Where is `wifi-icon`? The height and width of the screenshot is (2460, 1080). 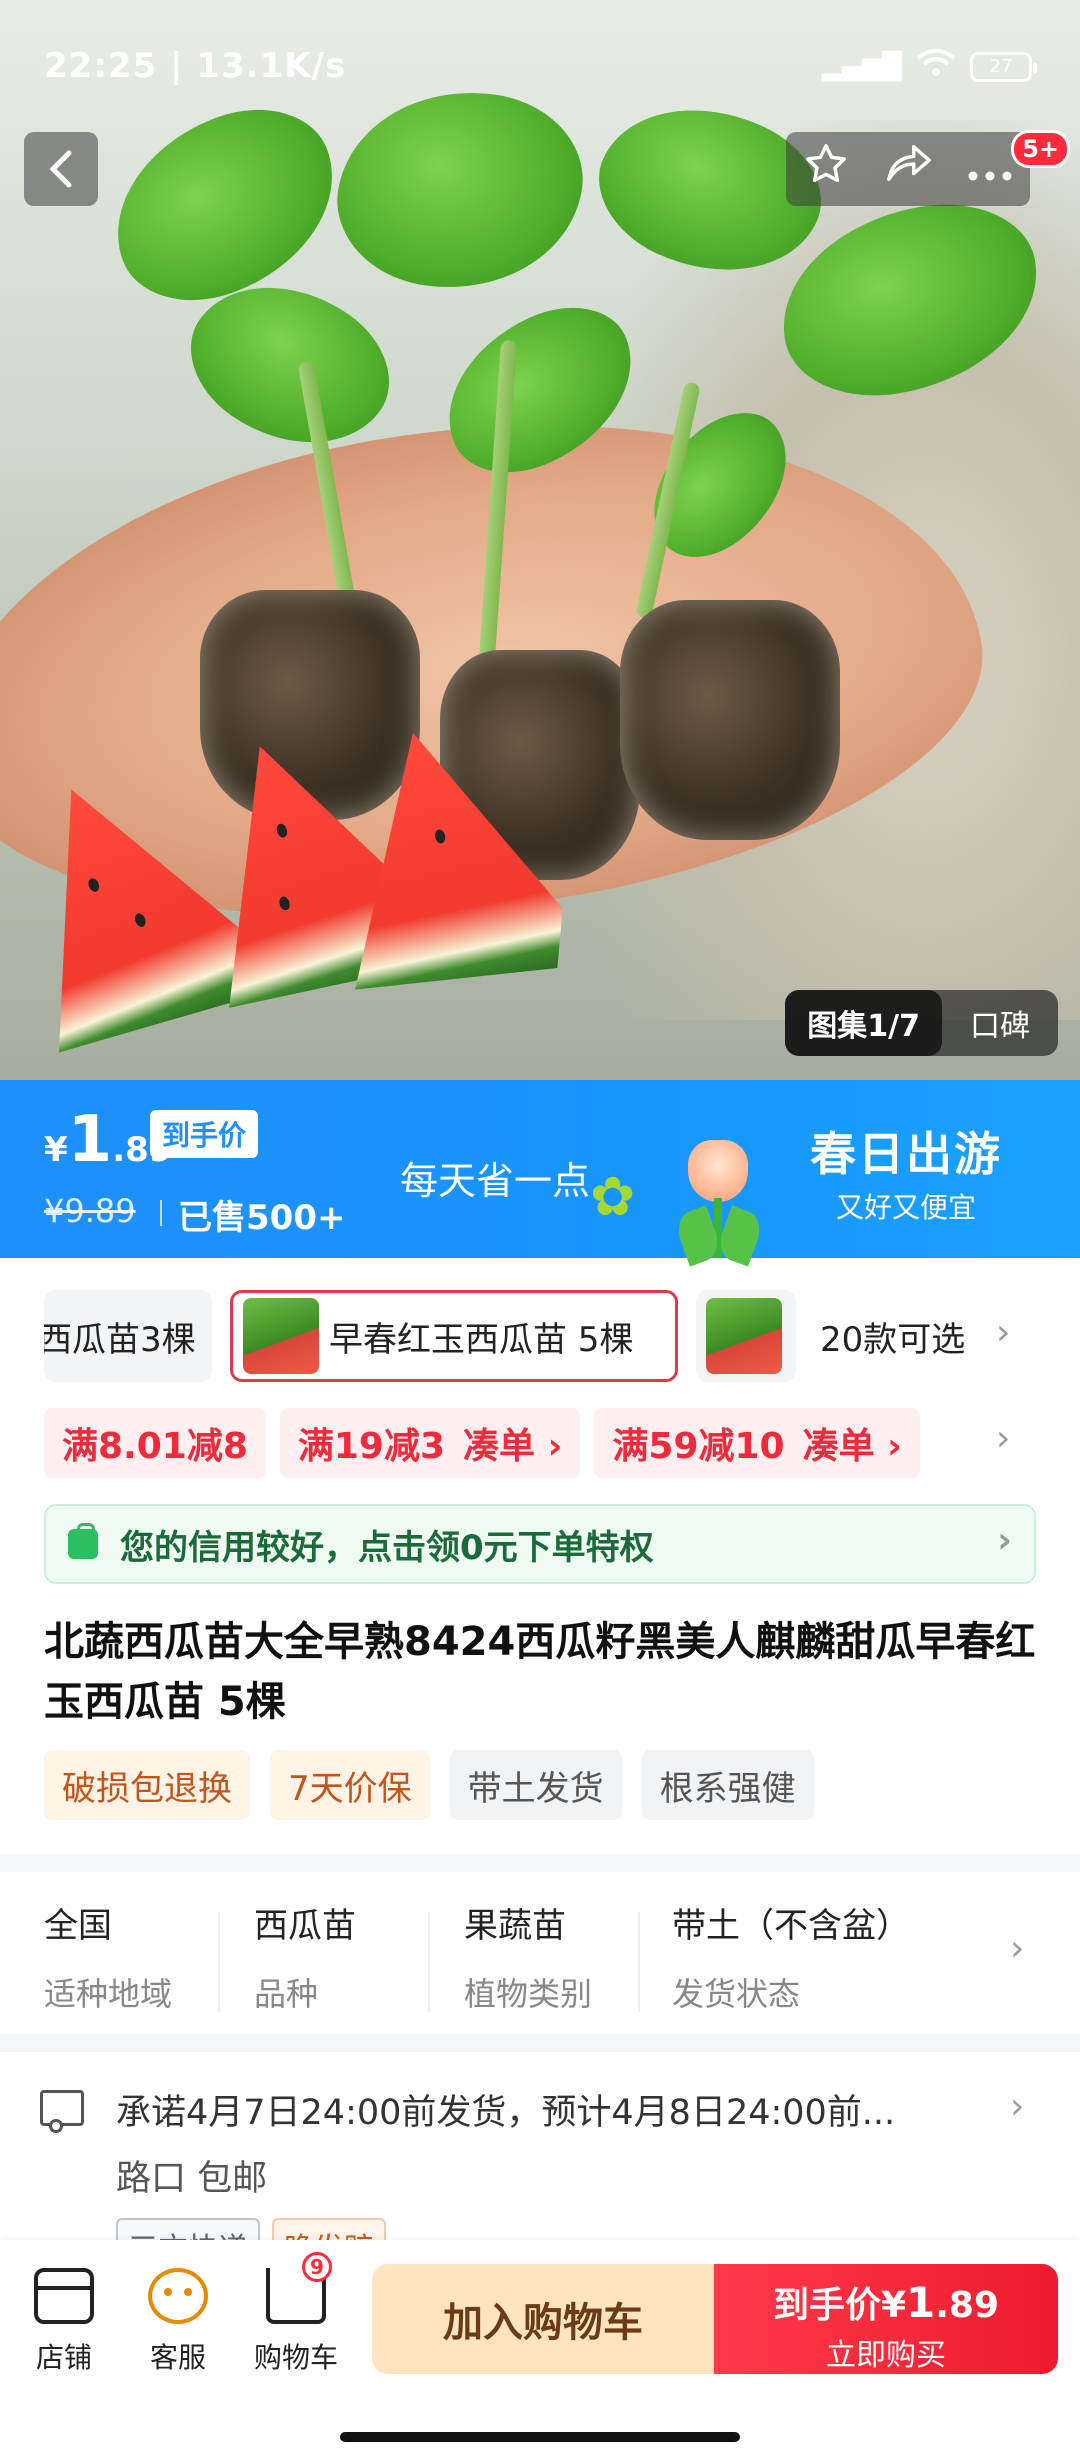 wifi-icon is located at coordinates (936, 66).